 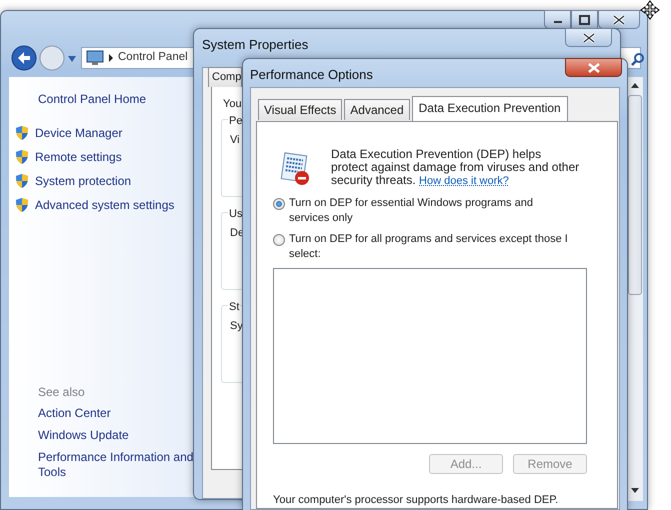 I want to click on task-link: Device Manager, so click(x=78, y=133).